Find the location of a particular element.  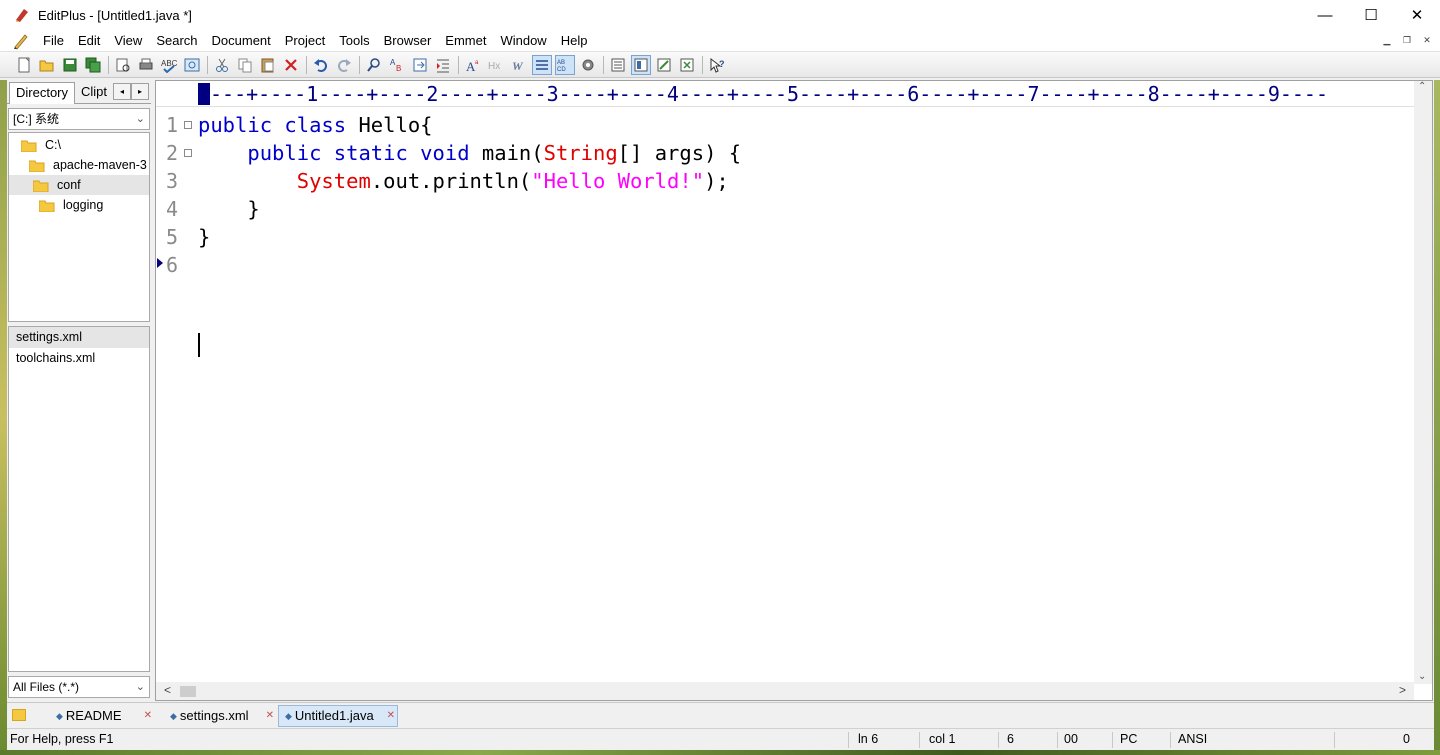

view2-icon is located at coordinates (641, 64).